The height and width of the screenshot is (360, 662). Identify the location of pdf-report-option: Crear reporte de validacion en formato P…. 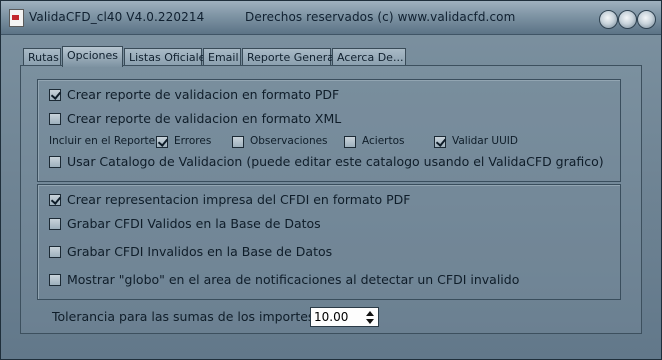
(214, 96).